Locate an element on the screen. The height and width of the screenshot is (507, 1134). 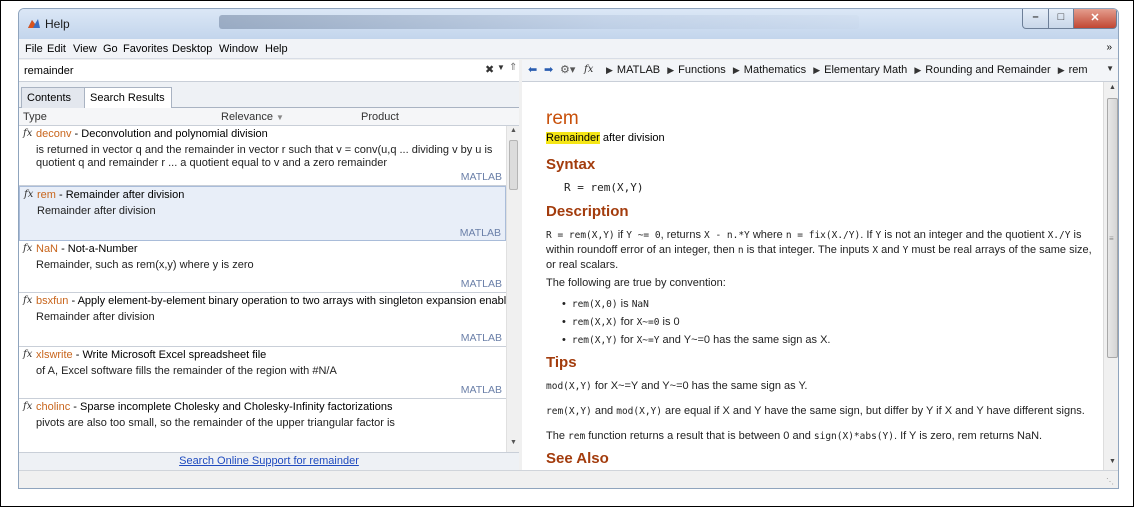
menu-view: View is located at coordinates (85, 49).